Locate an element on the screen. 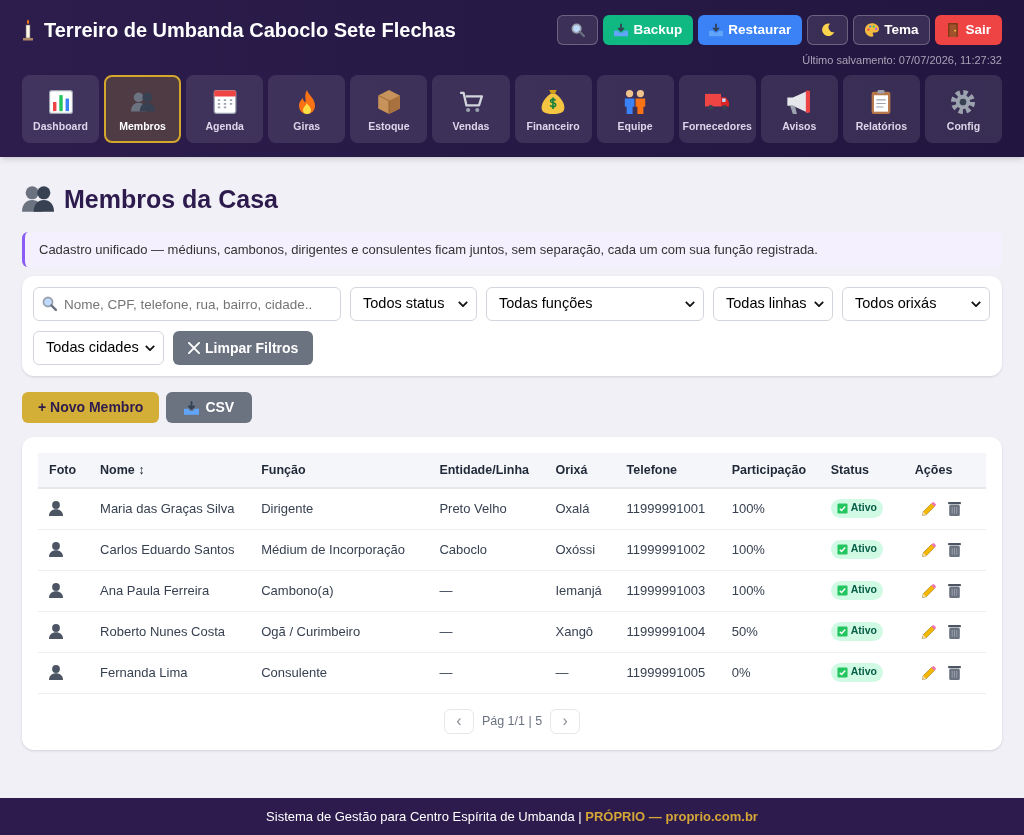 This screenshot has height=835, width=1024. table-cell: Oxóssi is located at coordinates (580, 549).